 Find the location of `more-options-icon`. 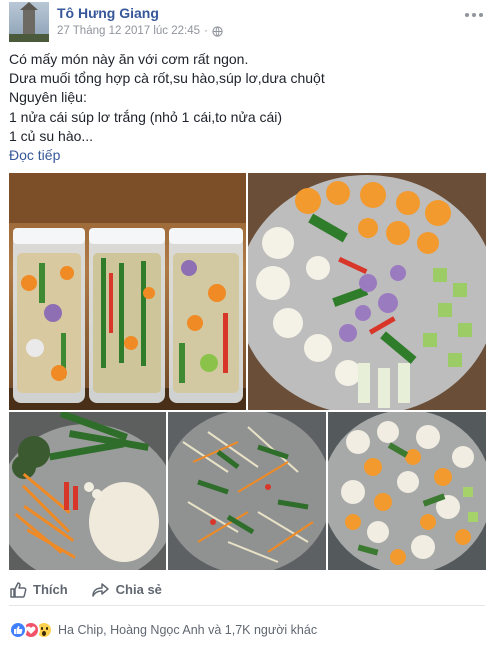

more-options-icon is located at coordinates (474, 15).